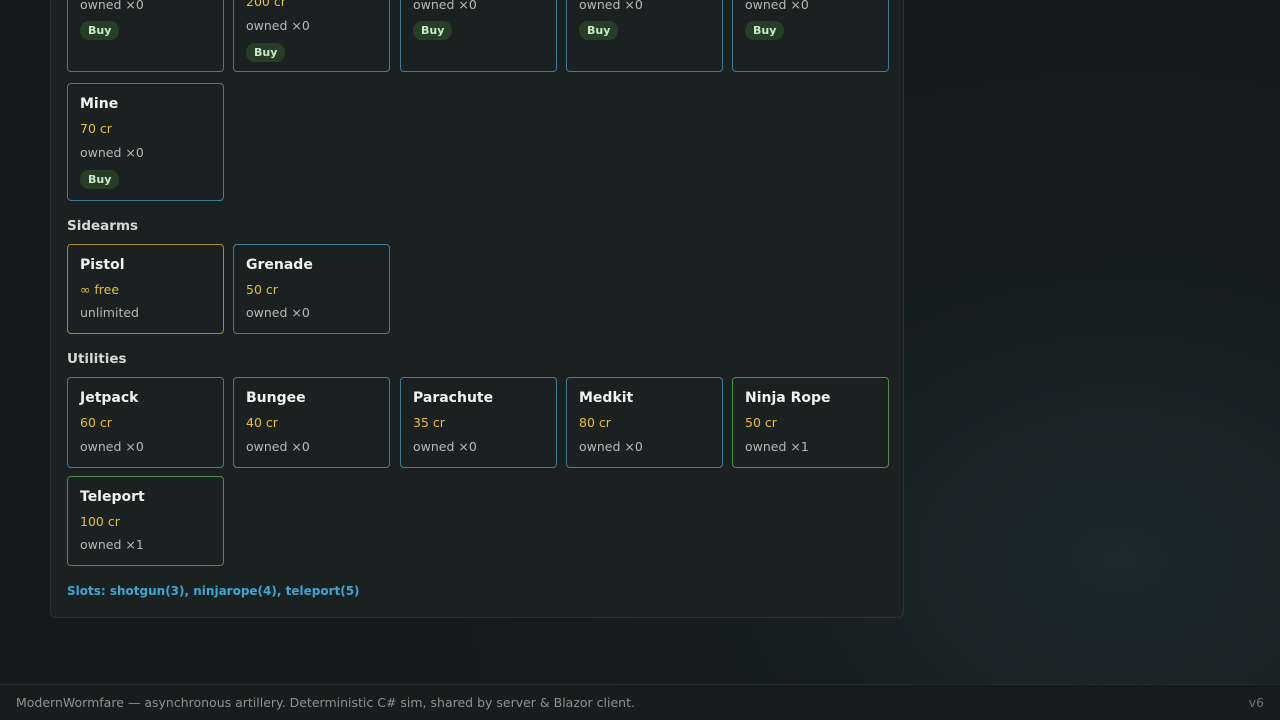 Image resolution: width=1280 pixels, height=720 pixels. What do you see at coordinates (145, 422) in the screenshot?
I see `shop-card-jetpack: Jetpack 60 cr owned ×0` at bounding box center [145, 422].